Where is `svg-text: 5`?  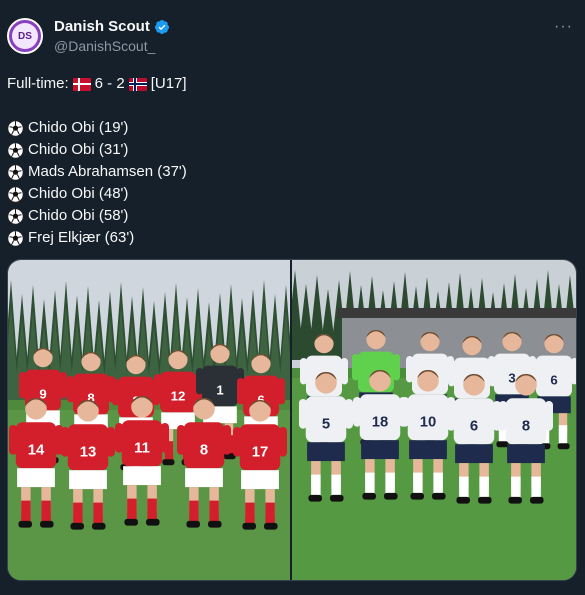 svg-text: 5 is located at coordinates (326, 425).